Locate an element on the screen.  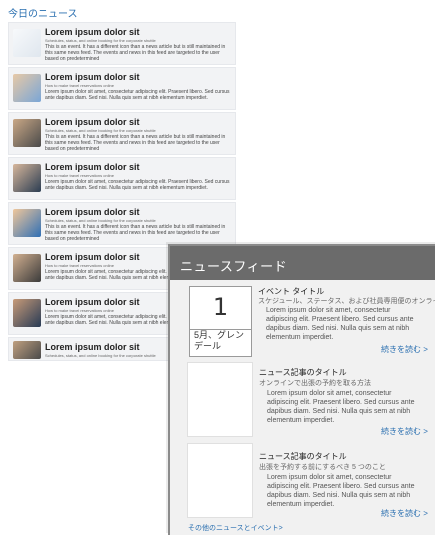
event-location: 5月、グレンデール is located at coordinates (219, 340).